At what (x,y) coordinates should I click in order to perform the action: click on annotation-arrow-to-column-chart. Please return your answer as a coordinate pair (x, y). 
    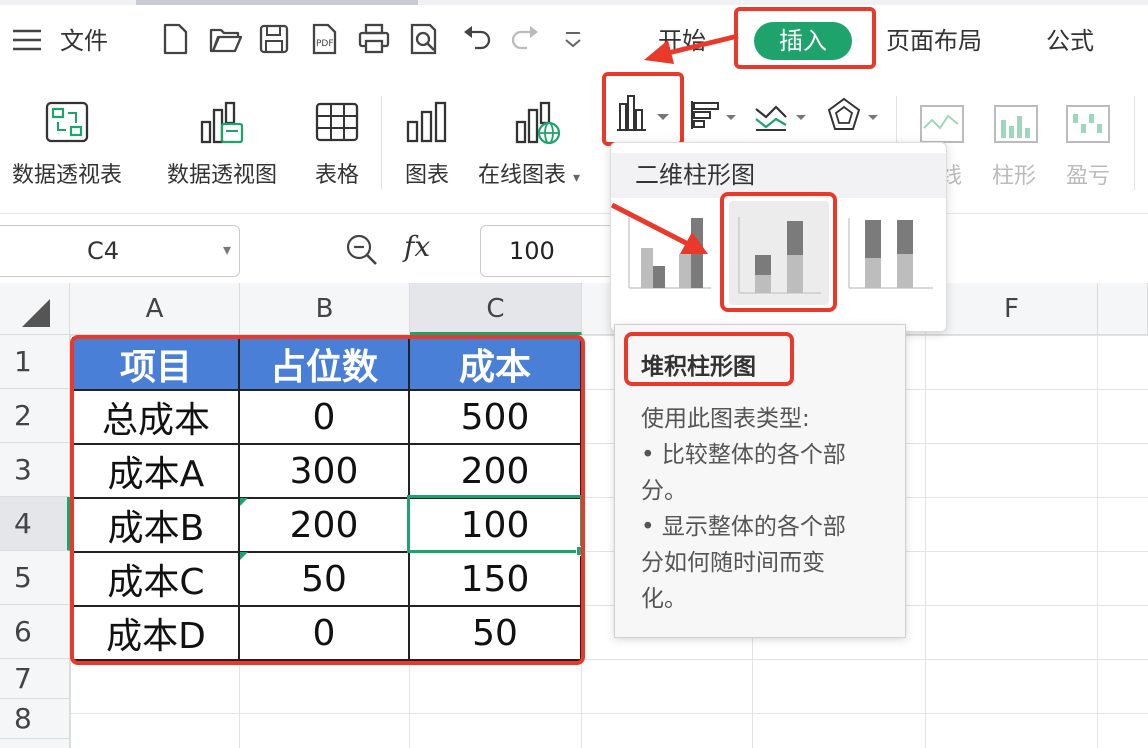
    Looking at the image, I should click on (701, 45).